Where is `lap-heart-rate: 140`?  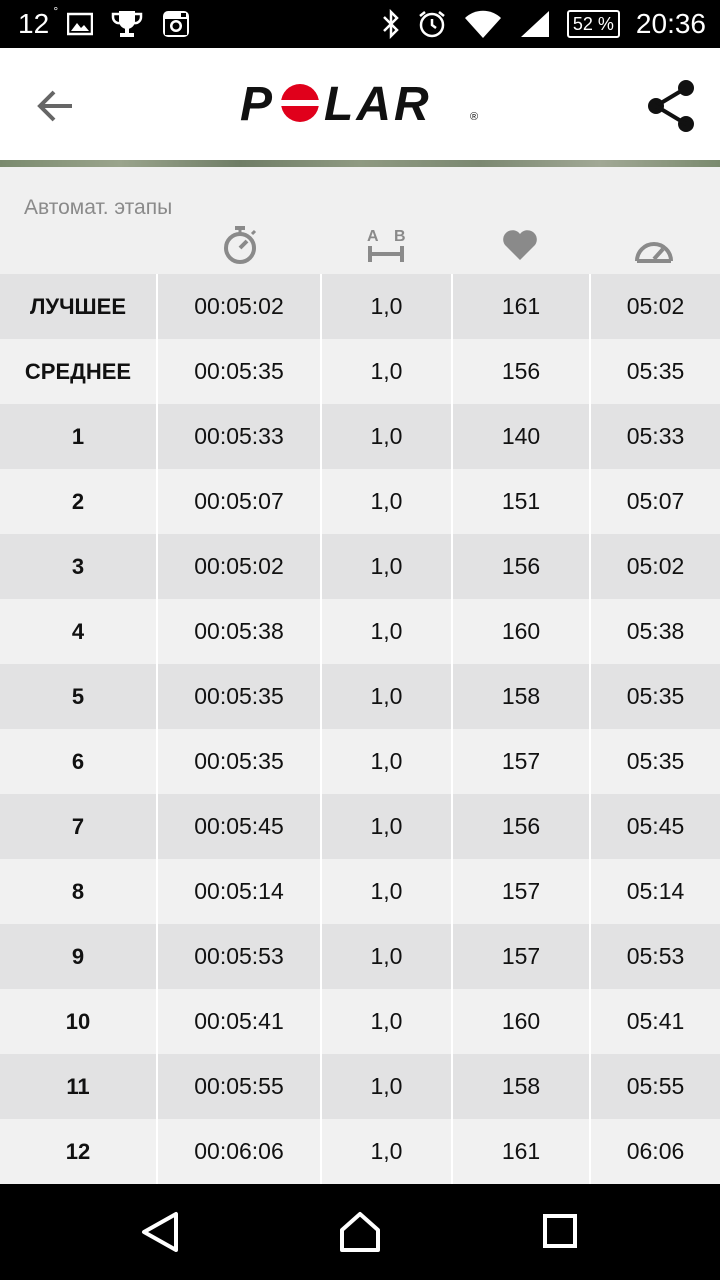
lap-heart-rate: 140 is located at coordinates (522, 436).